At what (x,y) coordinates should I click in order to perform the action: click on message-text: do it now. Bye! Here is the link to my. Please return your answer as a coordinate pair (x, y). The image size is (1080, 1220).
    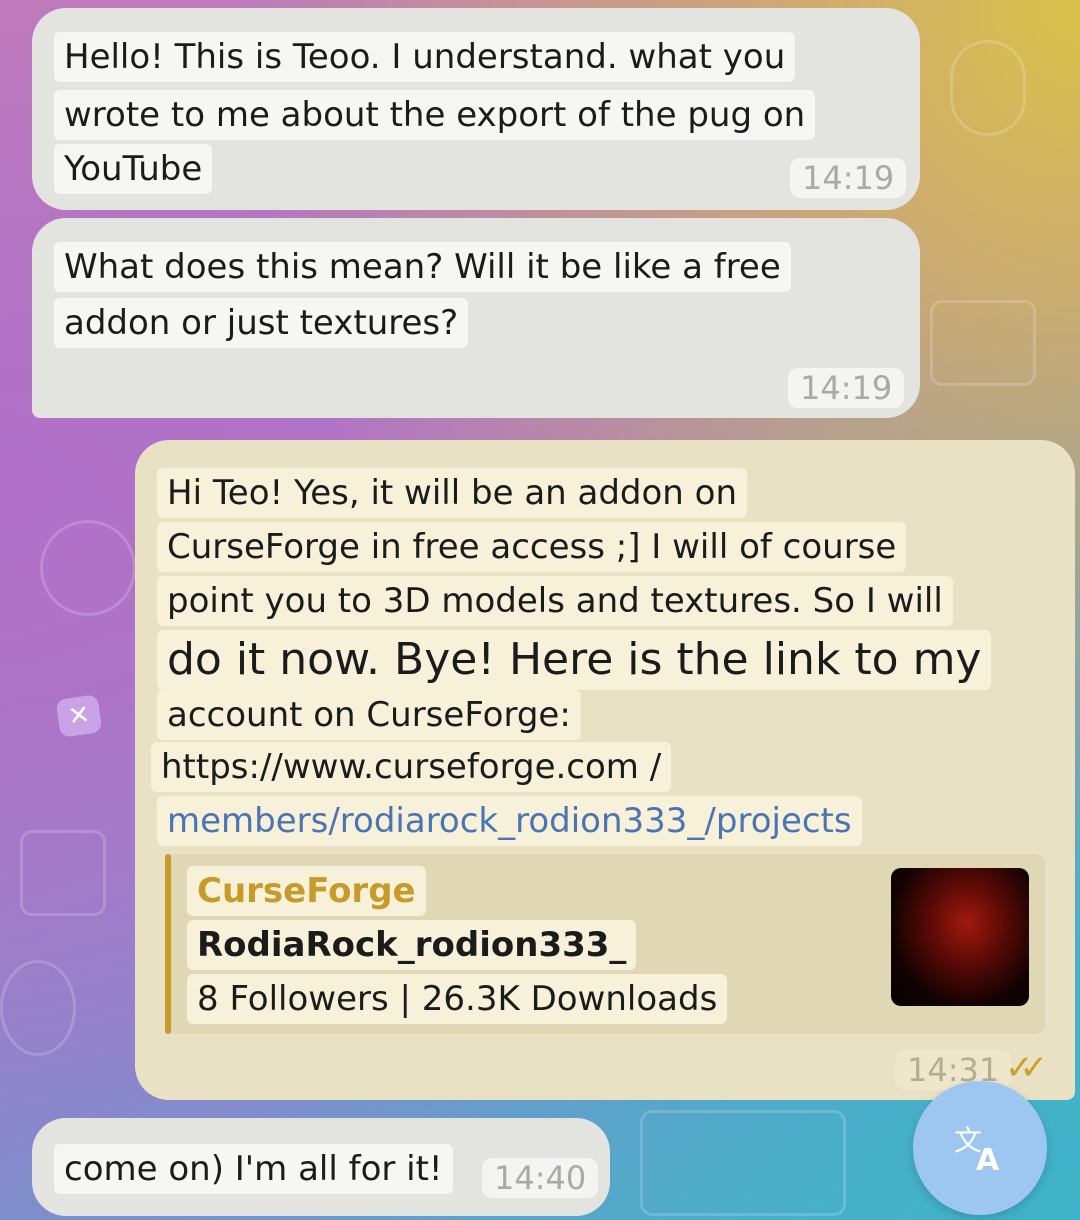
    Looking at the image, I should click on (574, 660).